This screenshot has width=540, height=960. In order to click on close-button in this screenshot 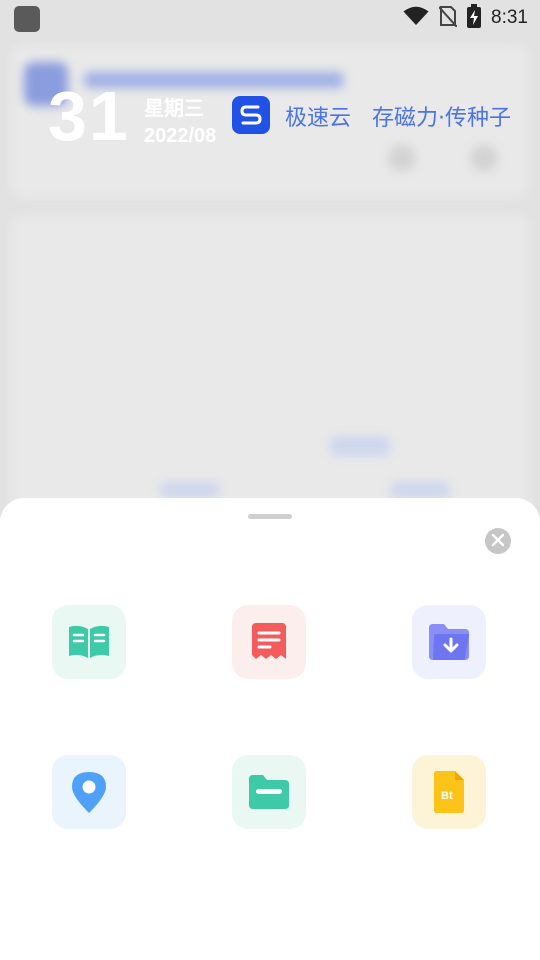, I will do `click(498, 541)`.